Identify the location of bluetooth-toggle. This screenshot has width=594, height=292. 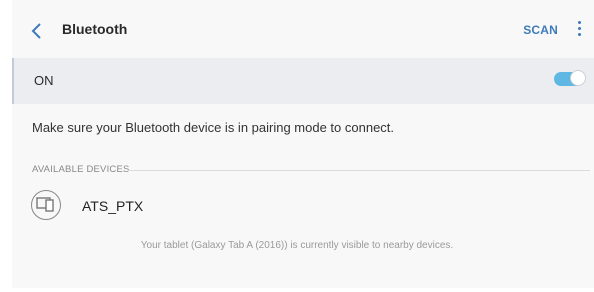
(570, 78).